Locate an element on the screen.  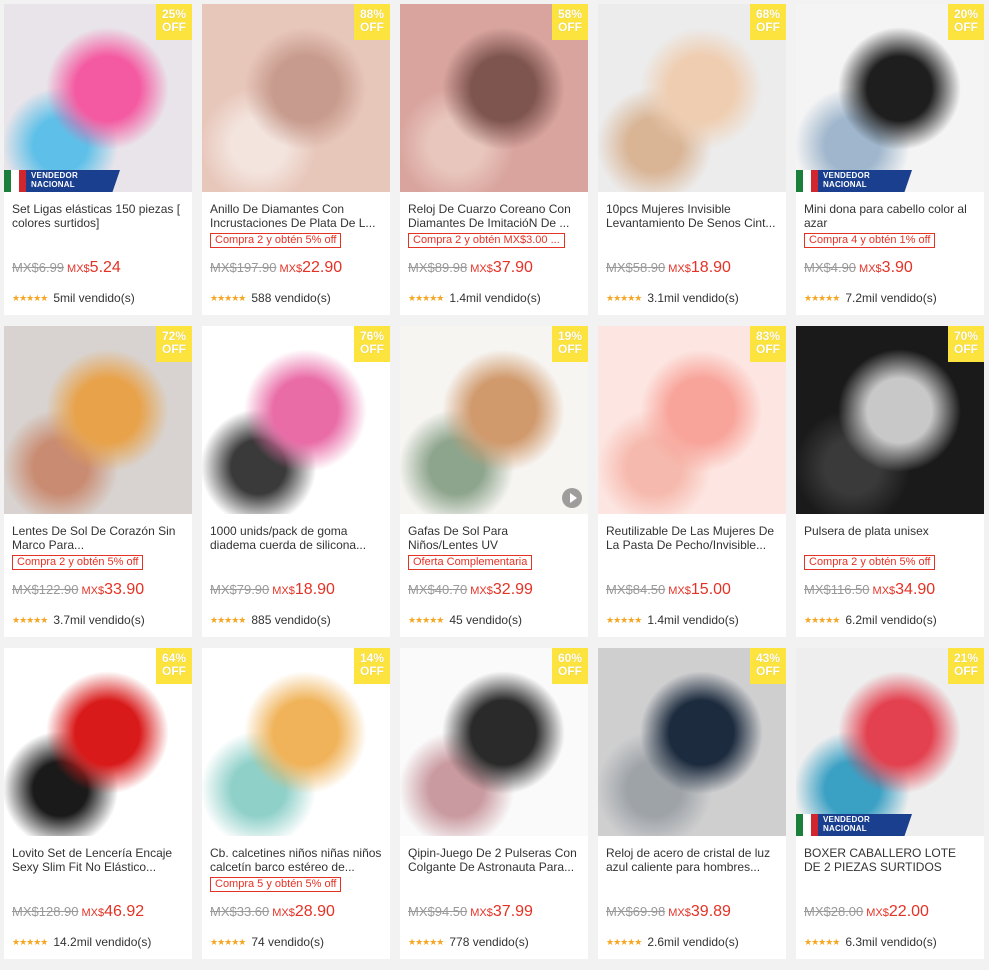
discount-badge: 58% OFF is located at coordinates (570, 22).